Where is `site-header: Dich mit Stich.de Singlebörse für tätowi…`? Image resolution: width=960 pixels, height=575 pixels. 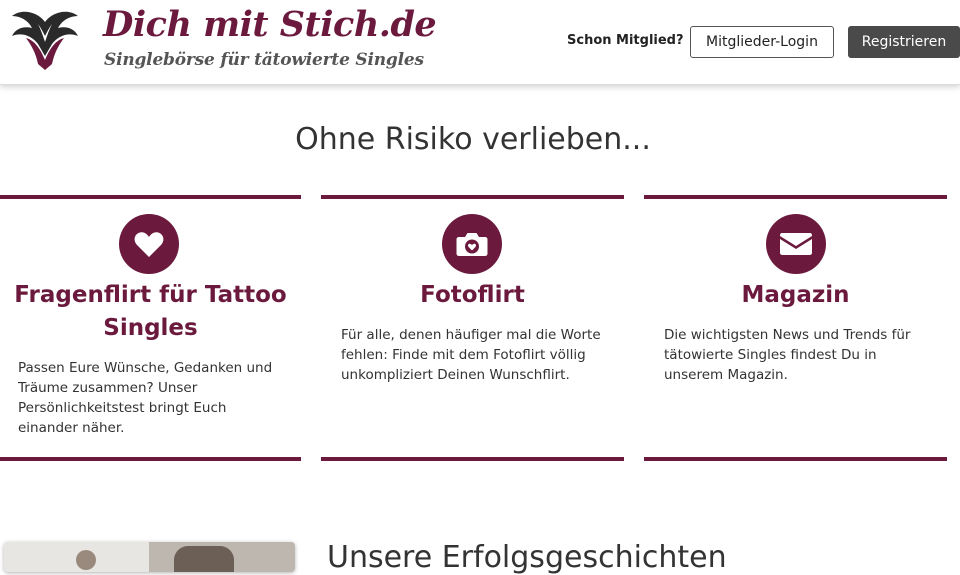
site-header: Dich mit Stich.de Singlebörse für tätowi… is located at coordinates (480, 42).